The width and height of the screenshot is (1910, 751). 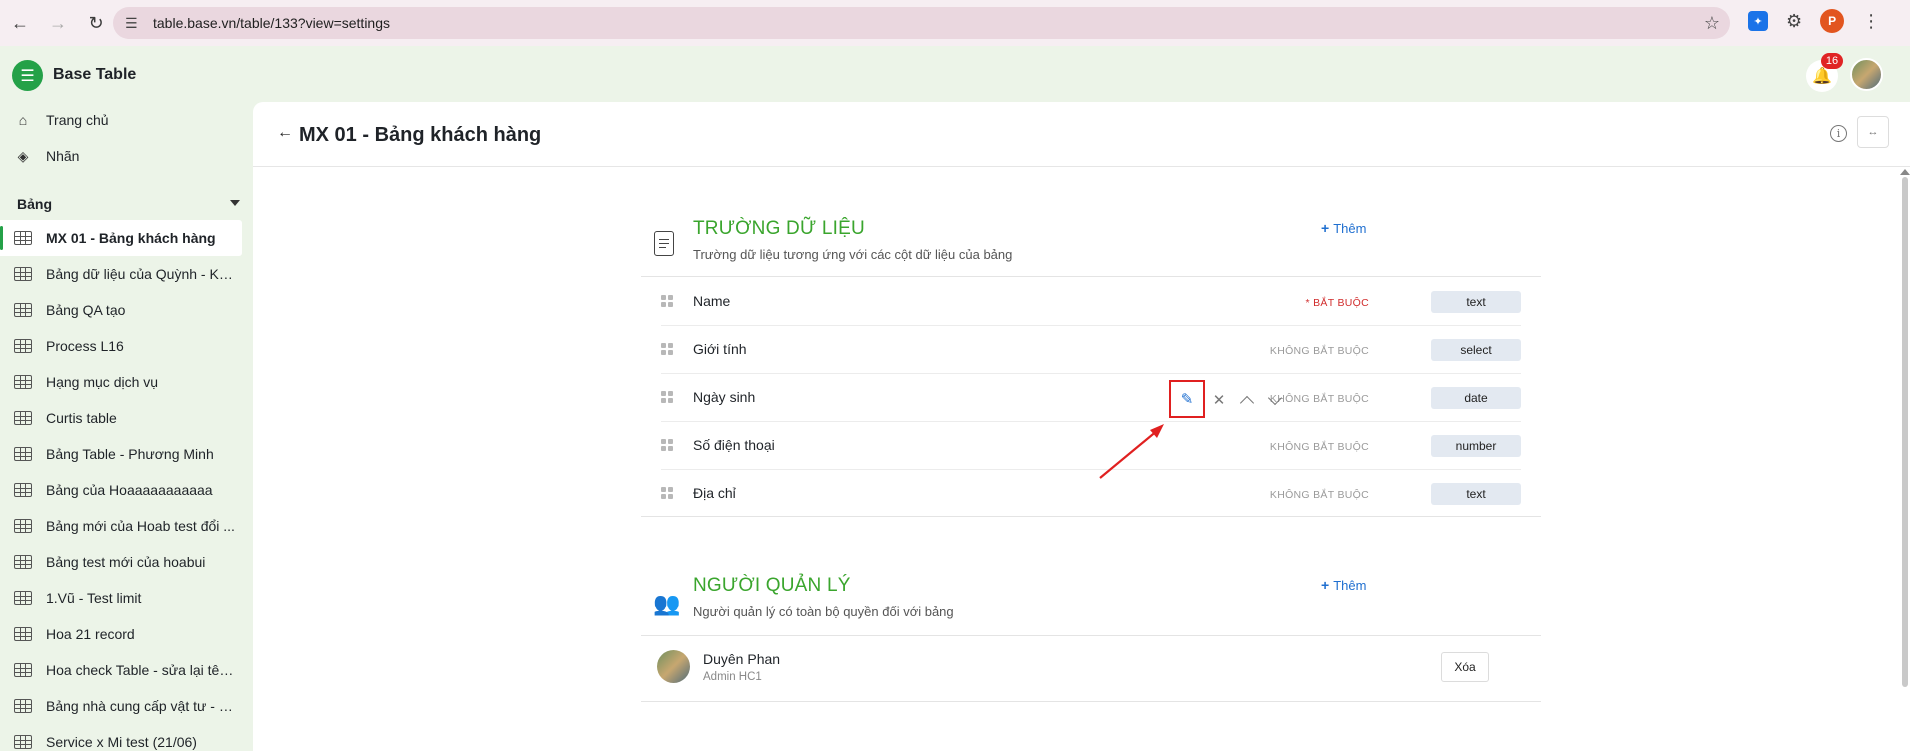 What do you see at coordinates (126, 346) in the screenshot?
I see `sidebar-table-item: Process L16` at bounding box center [126, 346].